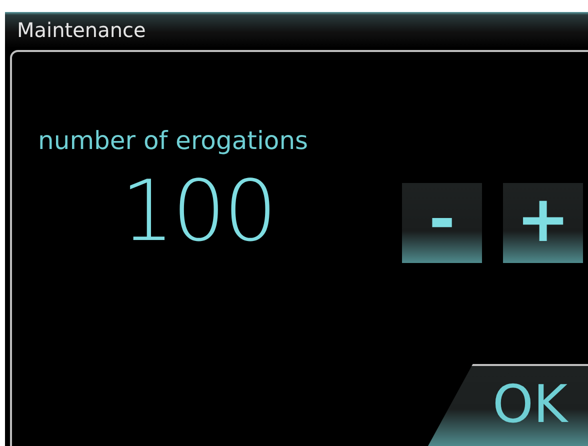 This screenshot has width=588, height=446. I want to click on window-title: Maintenance, so click(296, 30).